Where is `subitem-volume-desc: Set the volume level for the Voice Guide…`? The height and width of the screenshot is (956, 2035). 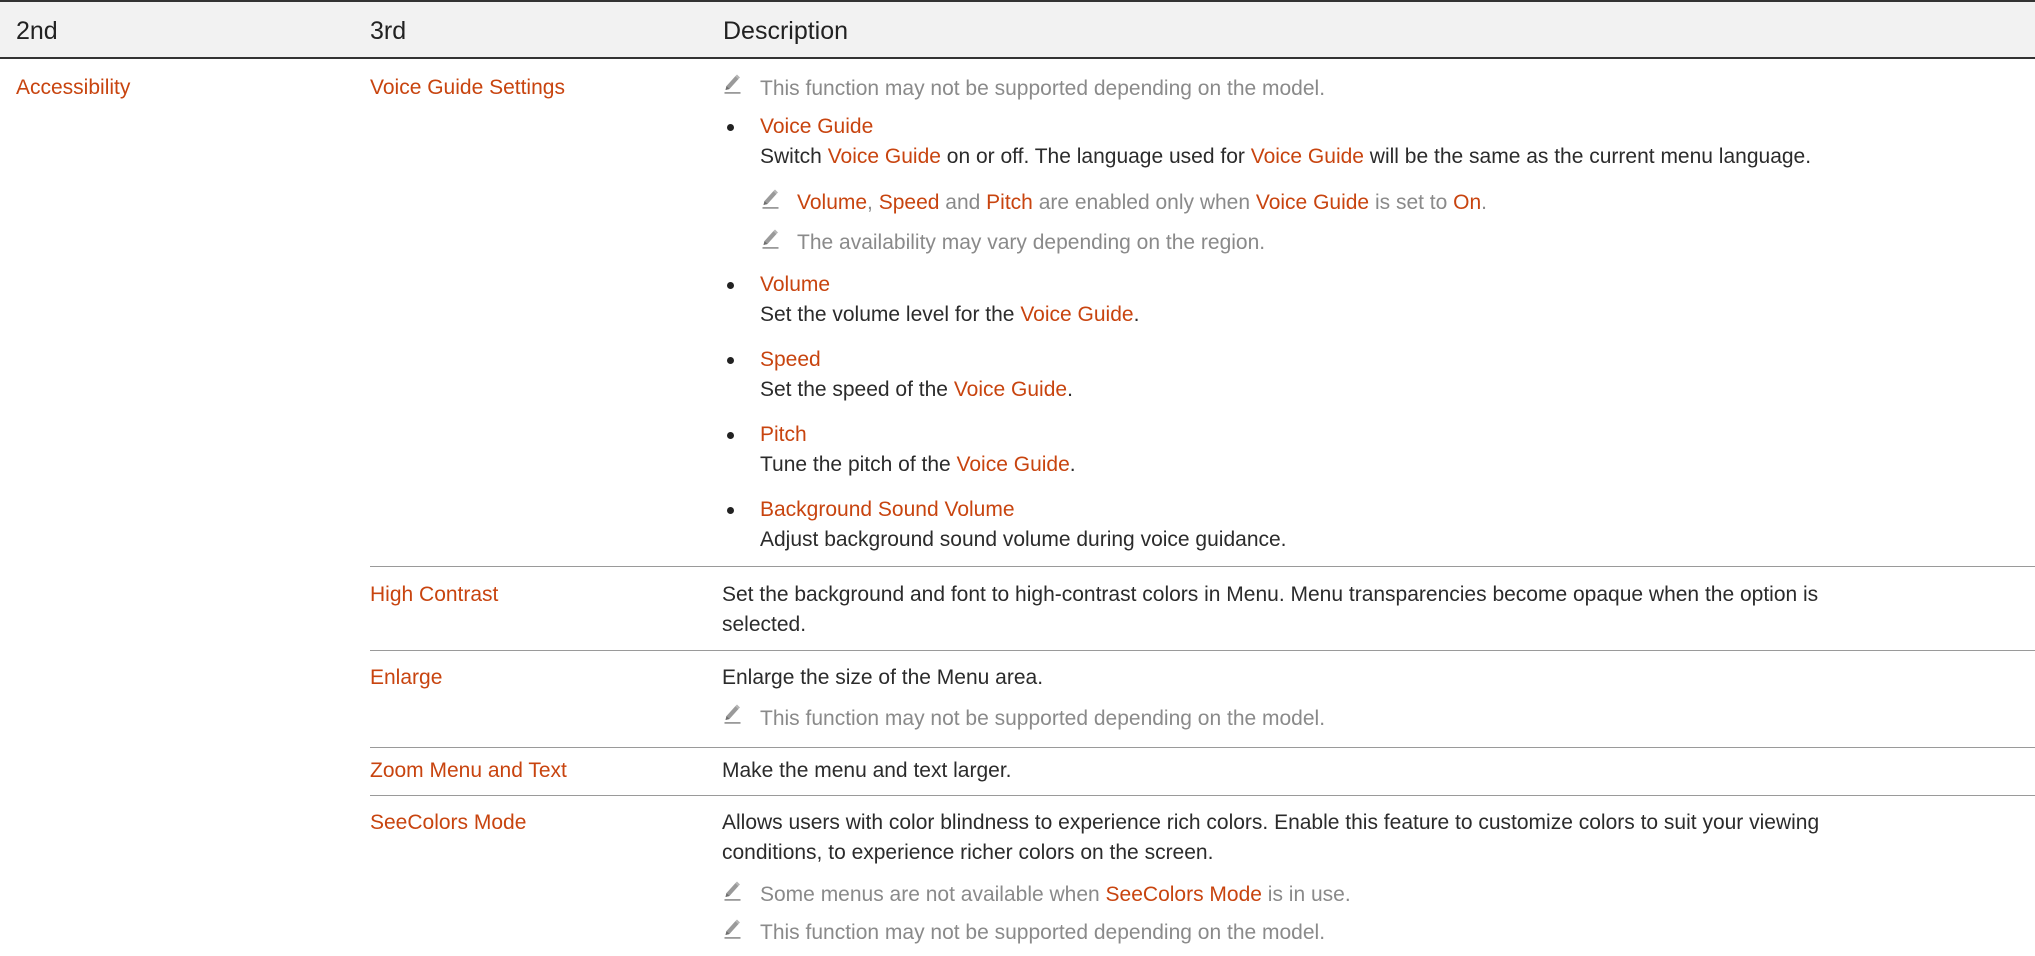
subitem-volume-desc: Set the volume level for the Voice Guide… is located at coordinates (950, 314).